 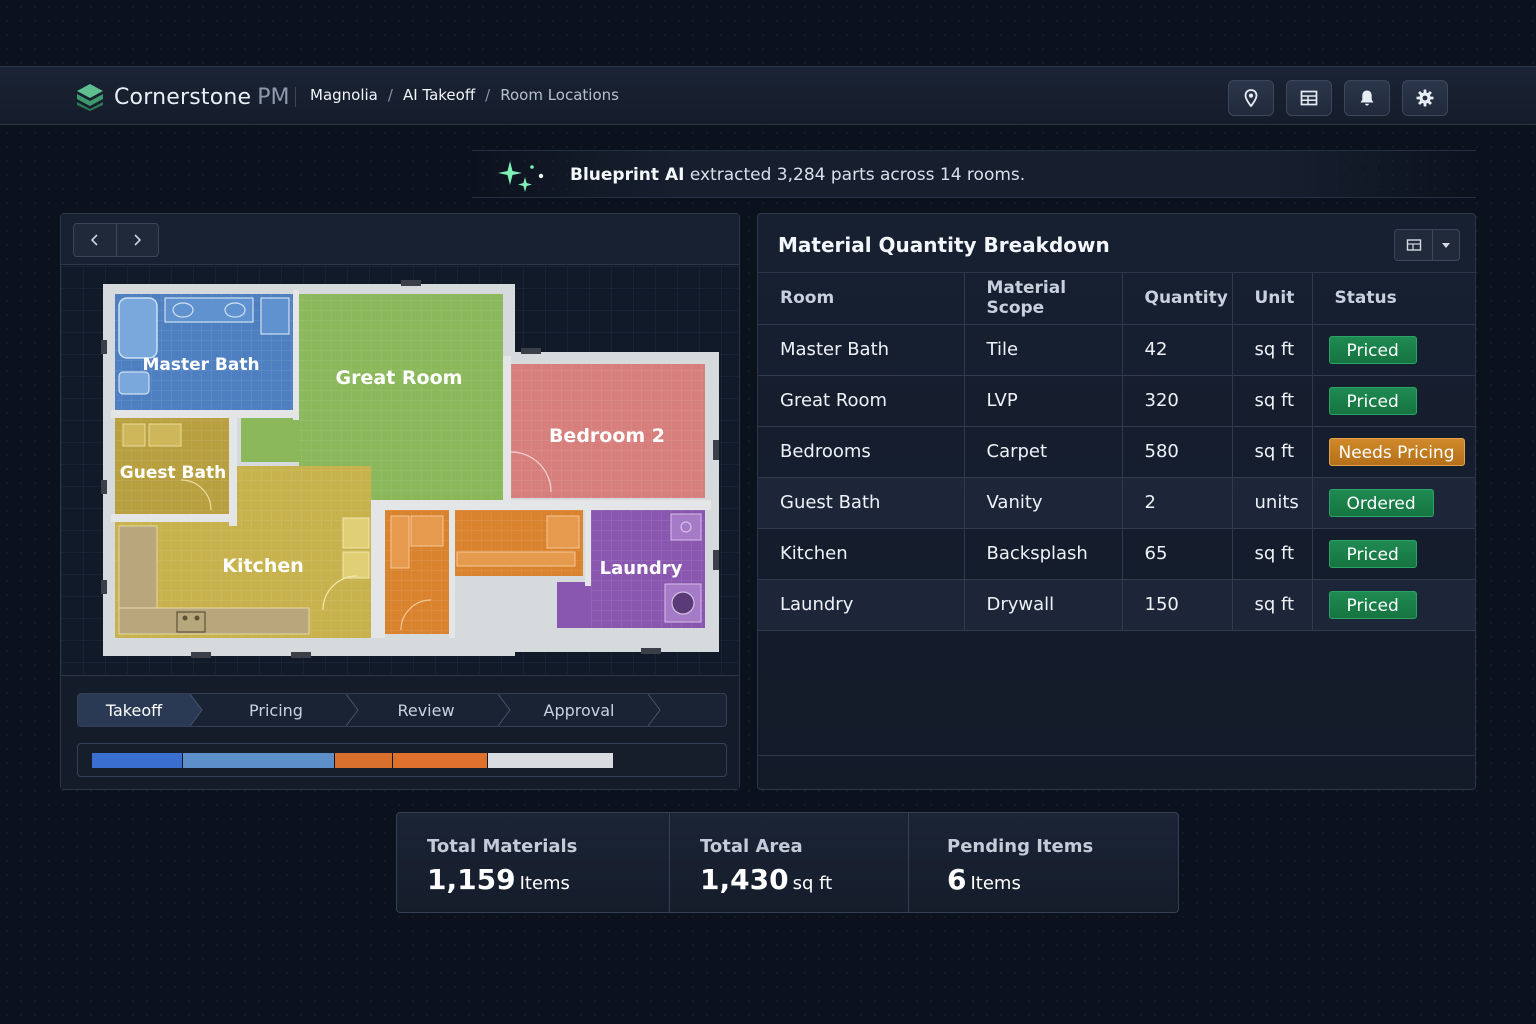 I want to click on table-row: Kitchen Backsplash 65 sq ft Priced, so click(x=1116, y=554).